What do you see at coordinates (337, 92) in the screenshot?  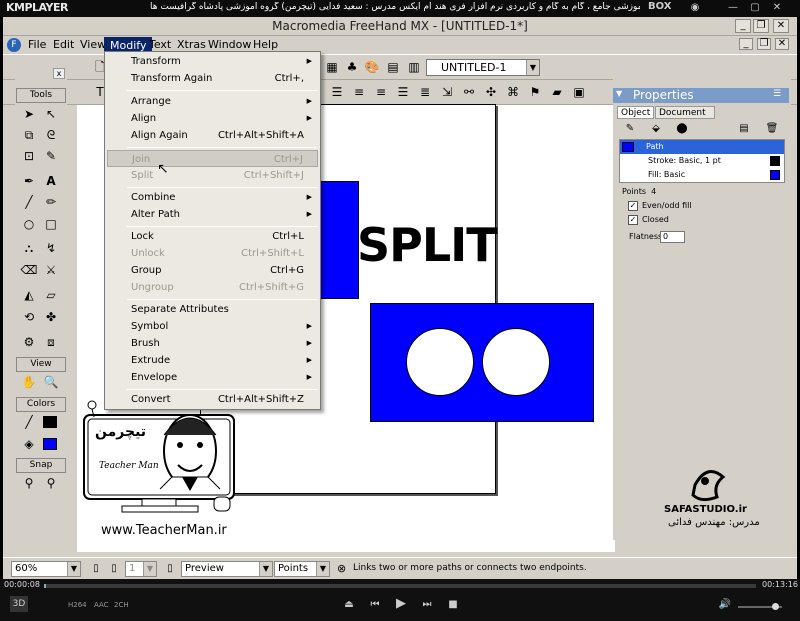 I see `align-left-icon: ☰` at bounding box center [337, 92].